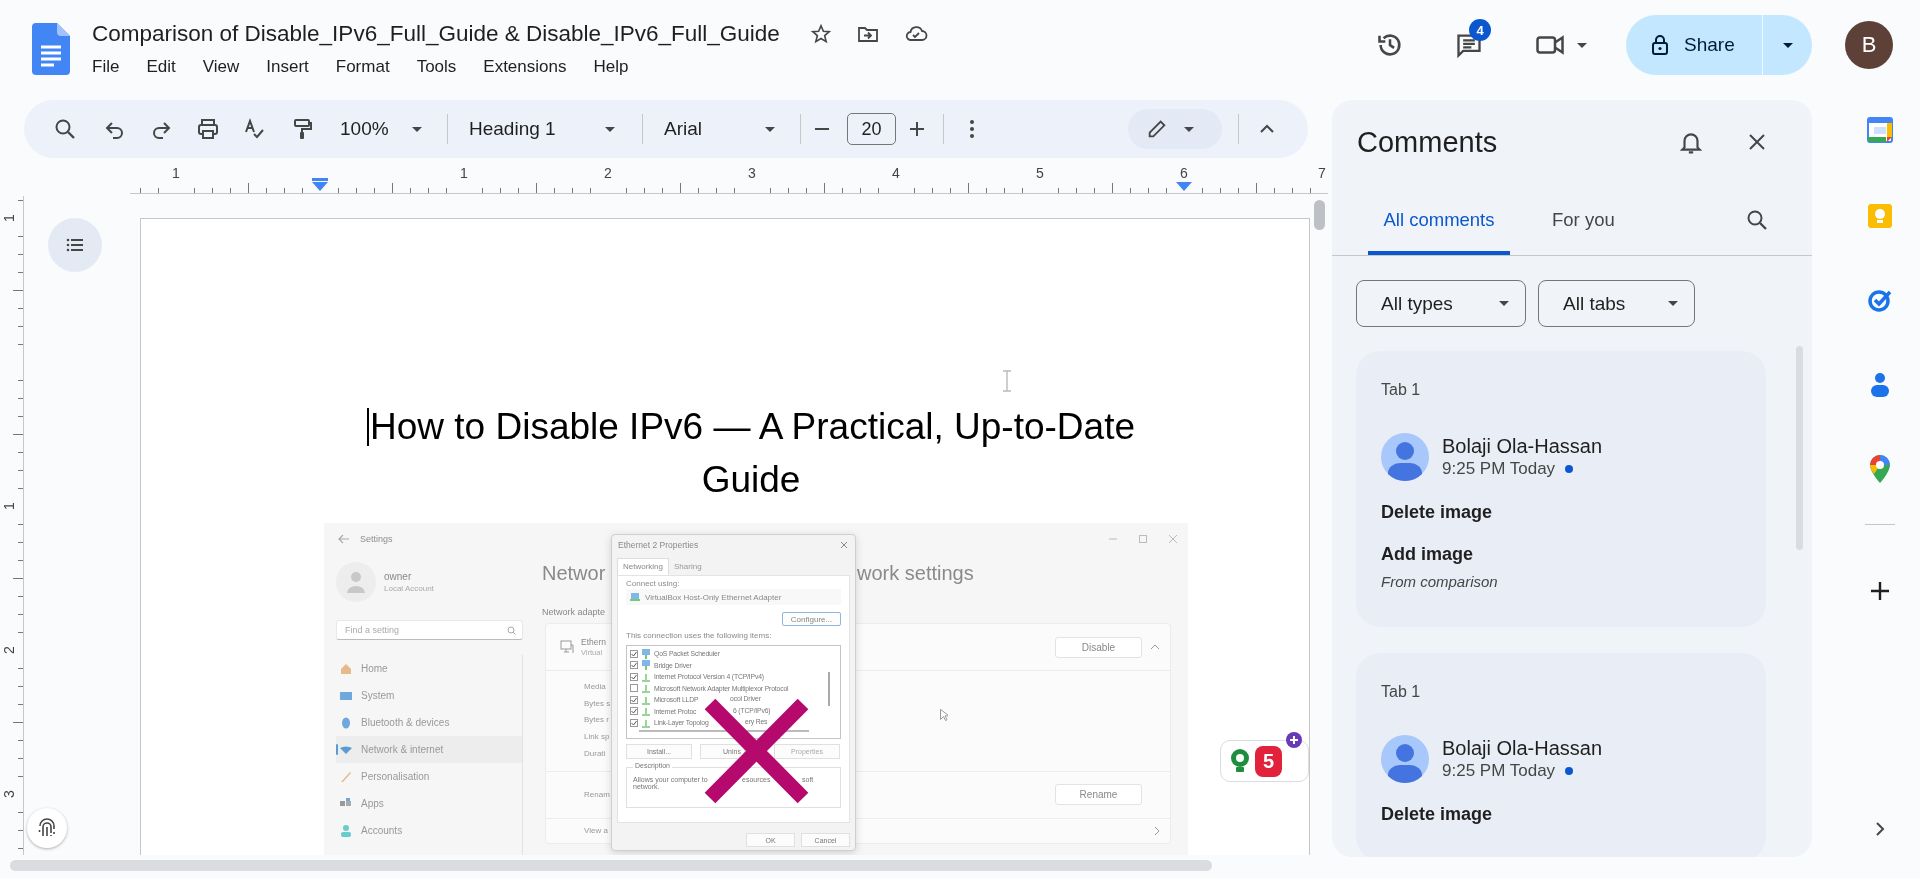 This screenshot has width=1920, height=878. Describe the element at coordinates (1561, 489) in the screenshot. I see `comment-card: Tab 1 Bolaji Ola-Hassan 9:25 PM Today Delete image Add image From comparison` at that location.